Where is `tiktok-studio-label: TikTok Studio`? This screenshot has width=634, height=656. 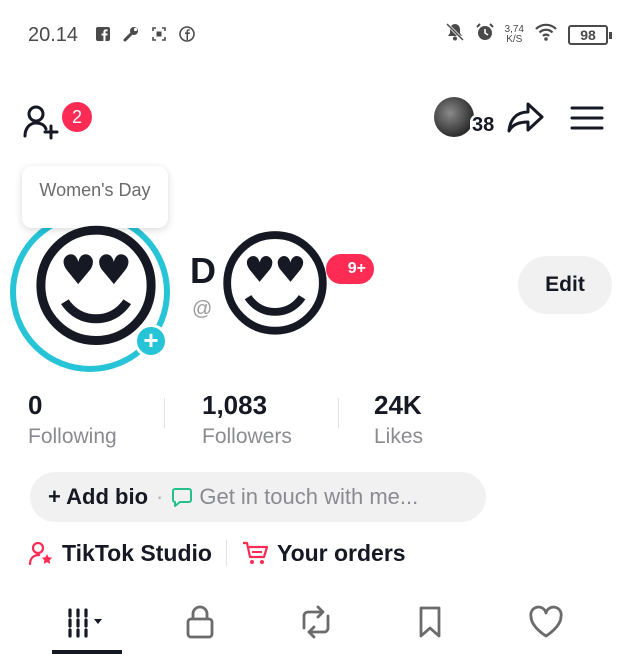 tiktok-studio-label: TikTok Studio is located at coordinates (137, 552).